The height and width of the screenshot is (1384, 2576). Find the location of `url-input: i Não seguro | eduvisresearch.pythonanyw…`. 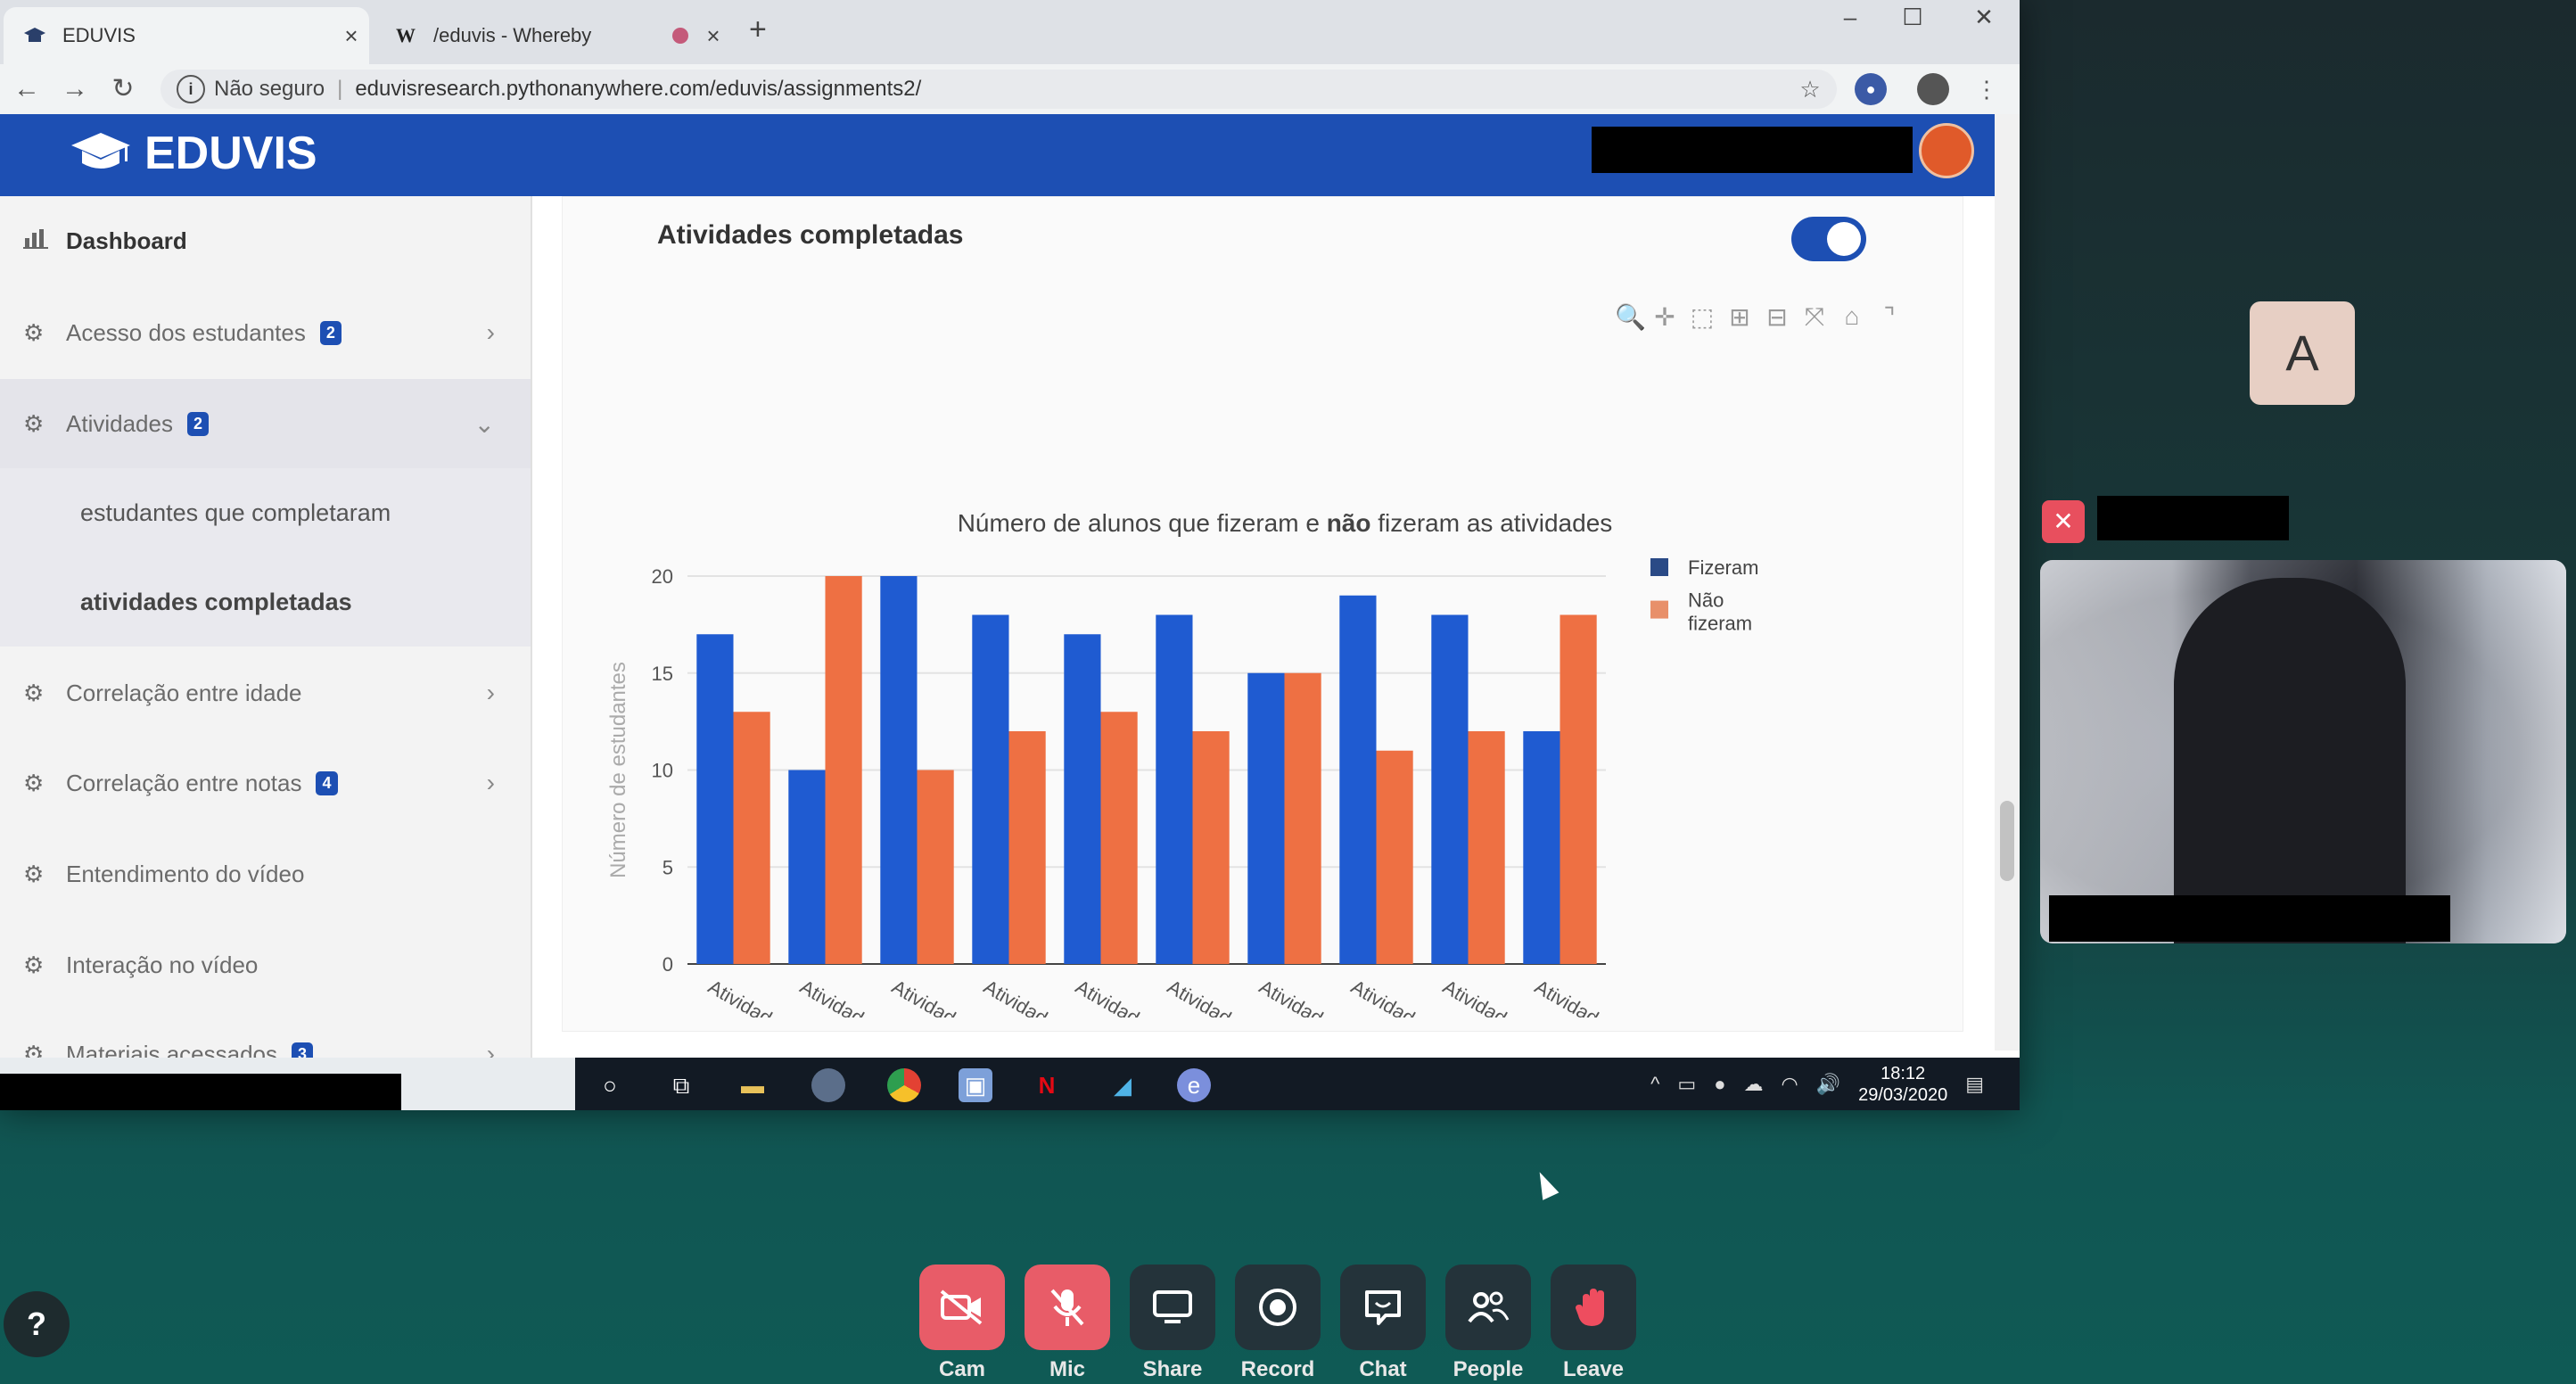

url-input: i Não seguro | eduvisresearch.pythonanyw… is located at coordinates (998, 89).